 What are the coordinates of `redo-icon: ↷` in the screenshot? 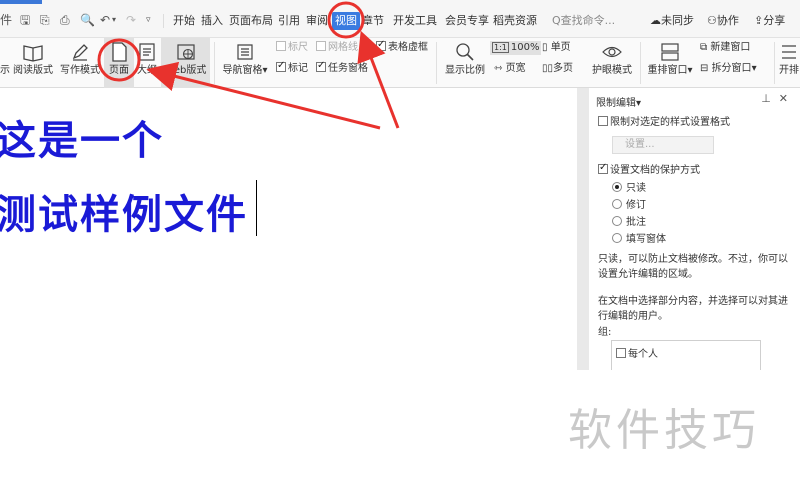 It's located at (131, 20).